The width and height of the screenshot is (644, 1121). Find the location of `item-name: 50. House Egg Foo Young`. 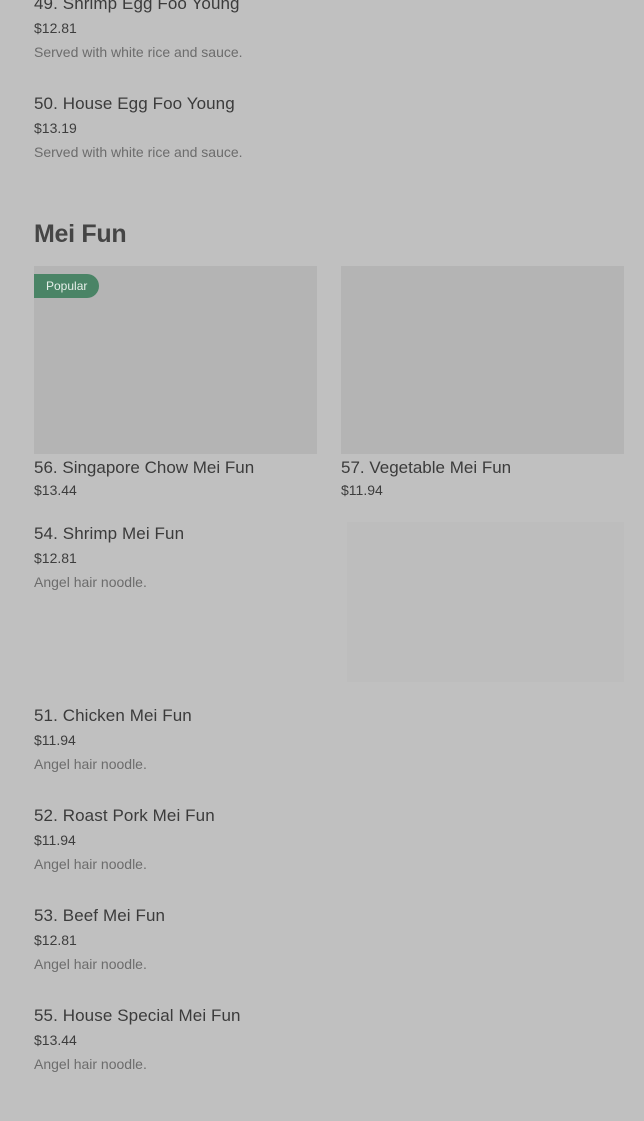

item-name: 50. House Egg Foo Young is located at coordinates (134, 103).